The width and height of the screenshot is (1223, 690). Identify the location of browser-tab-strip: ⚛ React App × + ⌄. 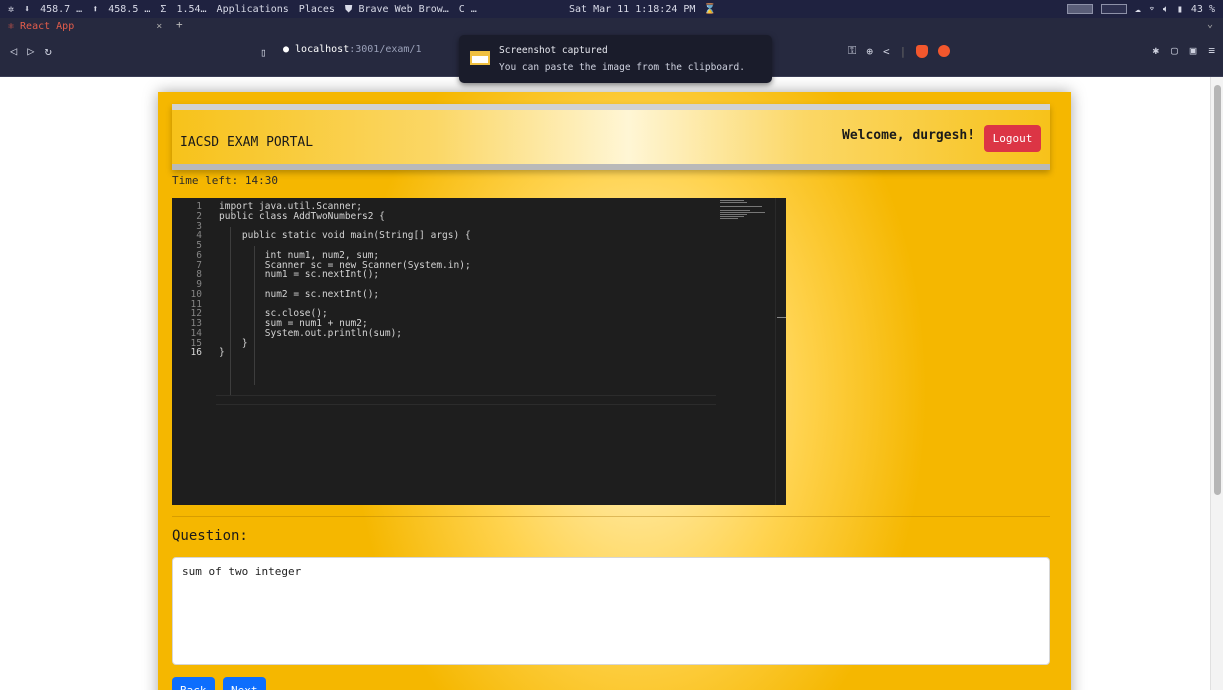
(611, 26).